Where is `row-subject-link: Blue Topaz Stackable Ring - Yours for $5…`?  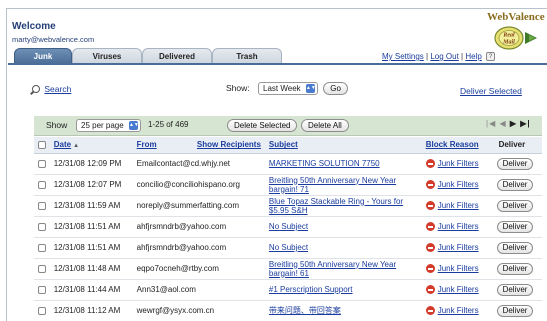
row-subject-link: Blue Topaz Stackable Ring - Yours for $5… is located at coordinates (336, 206).